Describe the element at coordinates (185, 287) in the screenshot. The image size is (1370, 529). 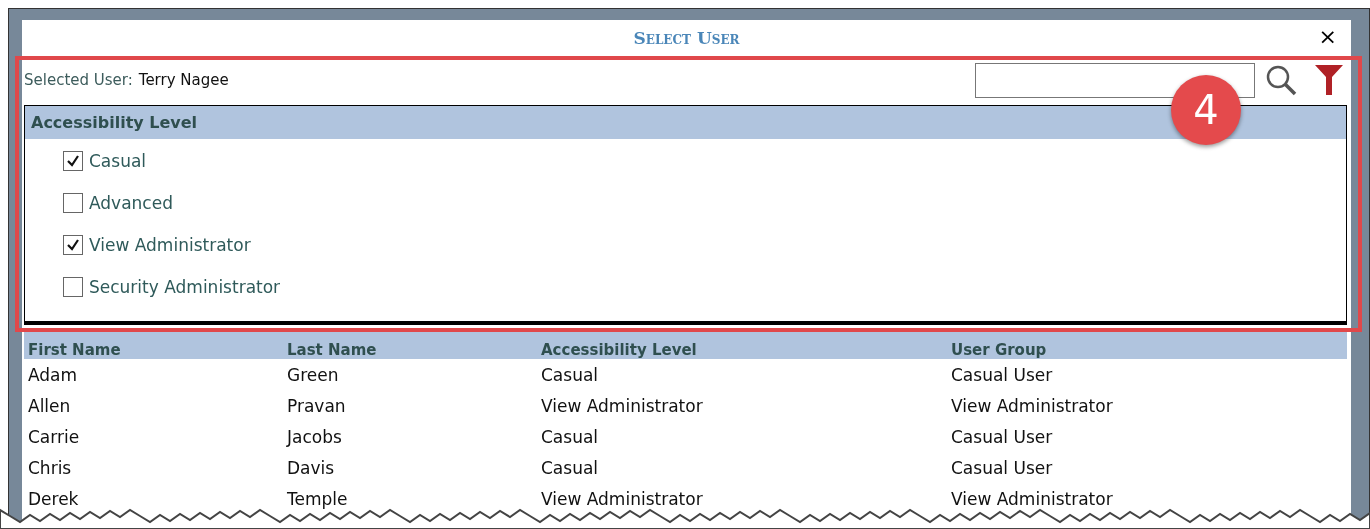
I see `option-label: Security Administrator` at that location.